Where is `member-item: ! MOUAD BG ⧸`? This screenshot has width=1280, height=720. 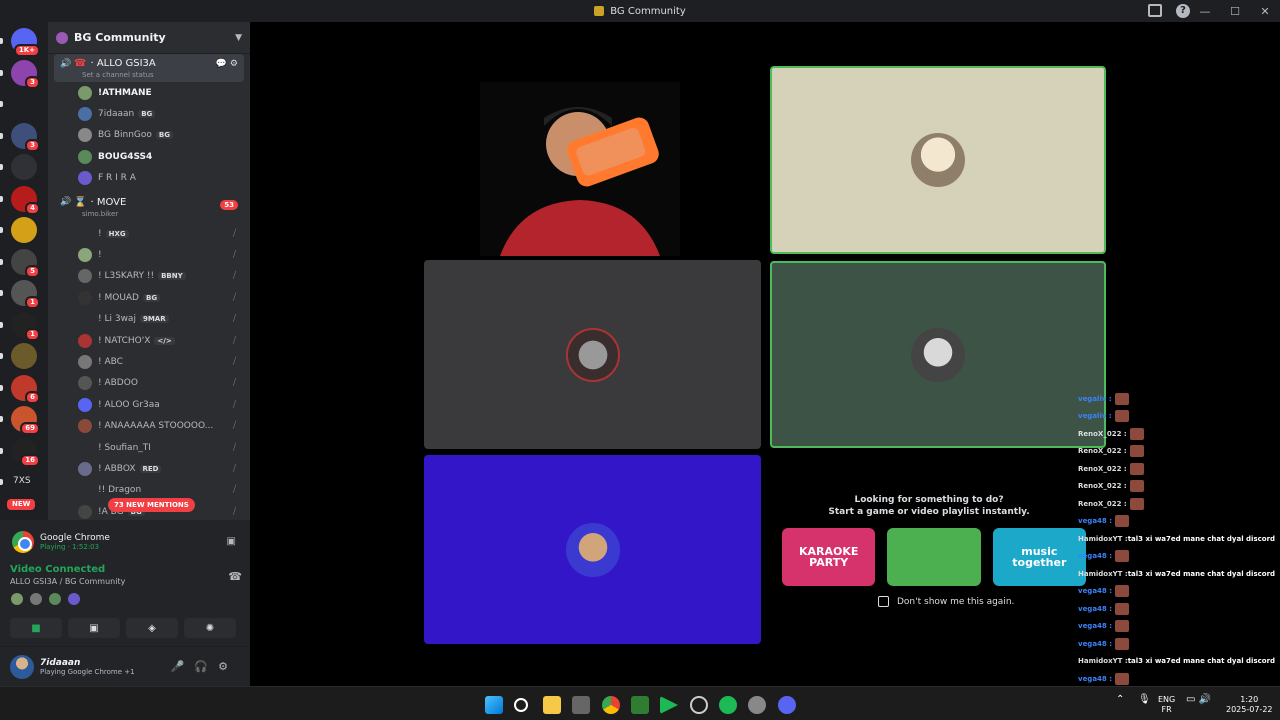 member-item: ! MOUAD BG ⧸ is located at coordinates (149, 297).